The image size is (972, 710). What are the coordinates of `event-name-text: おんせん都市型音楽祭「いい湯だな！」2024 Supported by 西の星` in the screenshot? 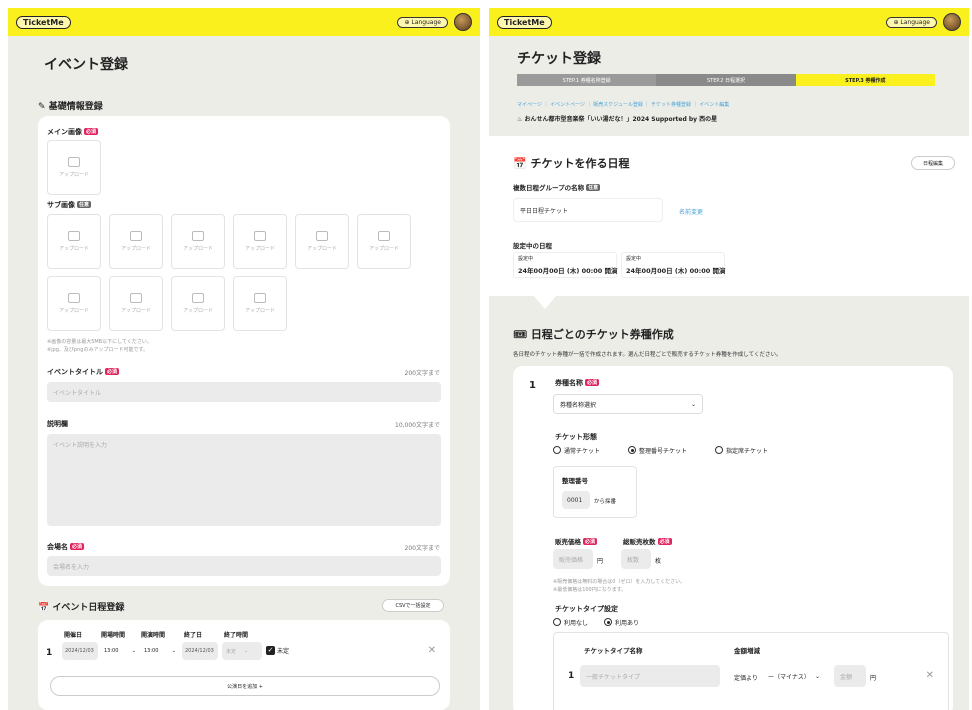 It's located at (621, 119).